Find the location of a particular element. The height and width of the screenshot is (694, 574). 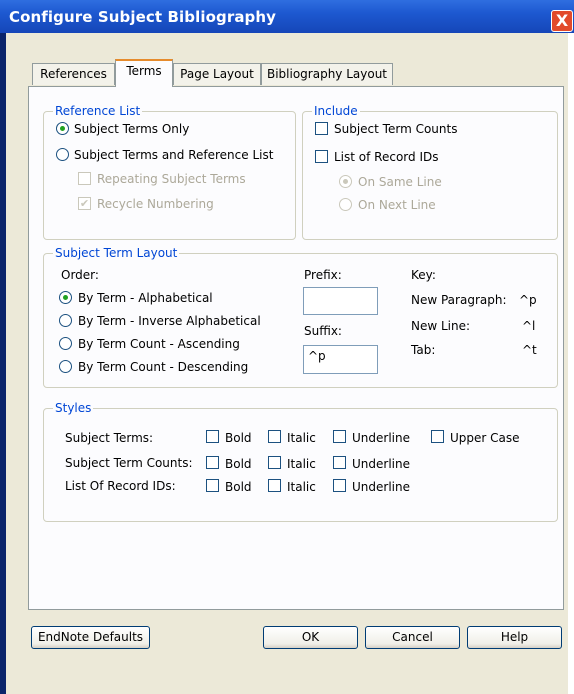

key-label: Key: is located at coordinates (423, 275).